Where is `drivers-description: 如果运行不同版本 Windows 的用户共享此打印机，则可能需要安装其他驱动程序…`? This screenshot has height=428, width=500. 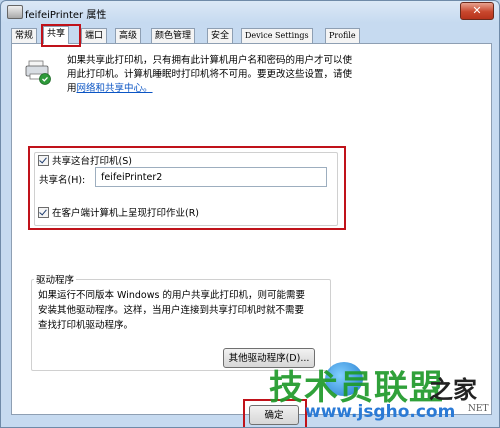 drivers-description: 如果运行不同版本 Windows 的用户共享此打印机，则可能需要安装其他驱动程序… is located at coordinates (171, 310).